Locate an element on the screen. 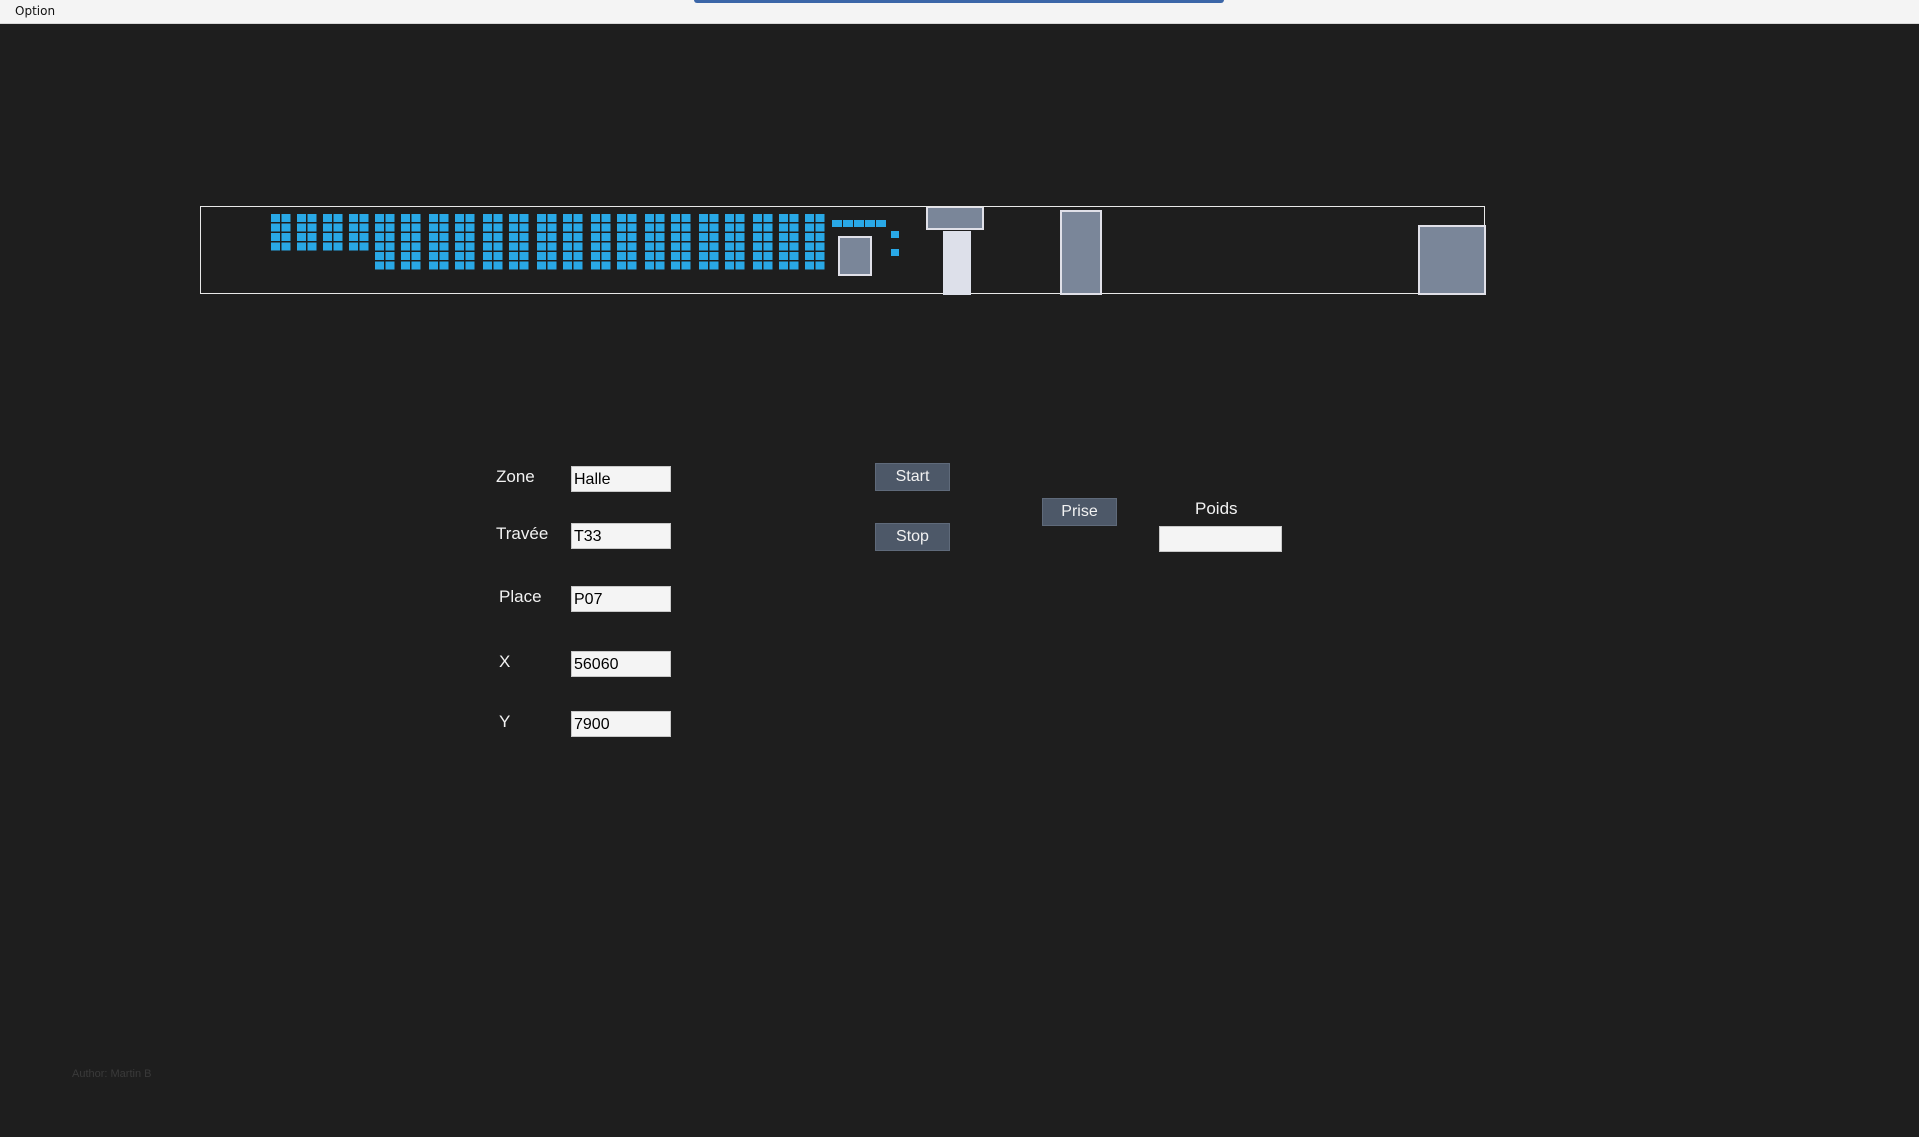 The height and width of the screenshot is (1137, 1919). window-title-strip is located at coordinates (959, 1).